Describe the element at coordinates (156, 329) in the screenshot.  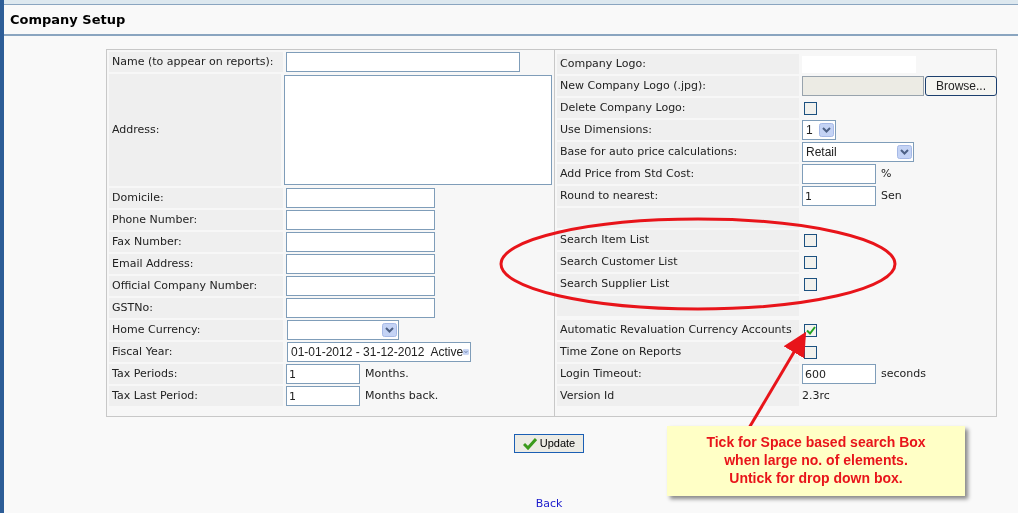
I see `field-label: Home Currency:` at that location.